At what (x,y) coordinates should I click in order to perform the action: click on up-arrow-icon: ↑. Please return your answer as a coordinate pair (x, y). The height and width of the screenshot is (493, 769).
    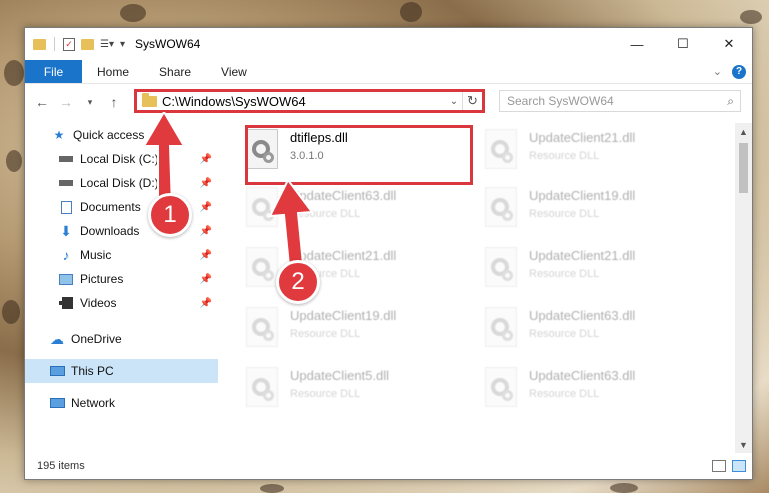
    Looking at the image, I should click on (114, 102).